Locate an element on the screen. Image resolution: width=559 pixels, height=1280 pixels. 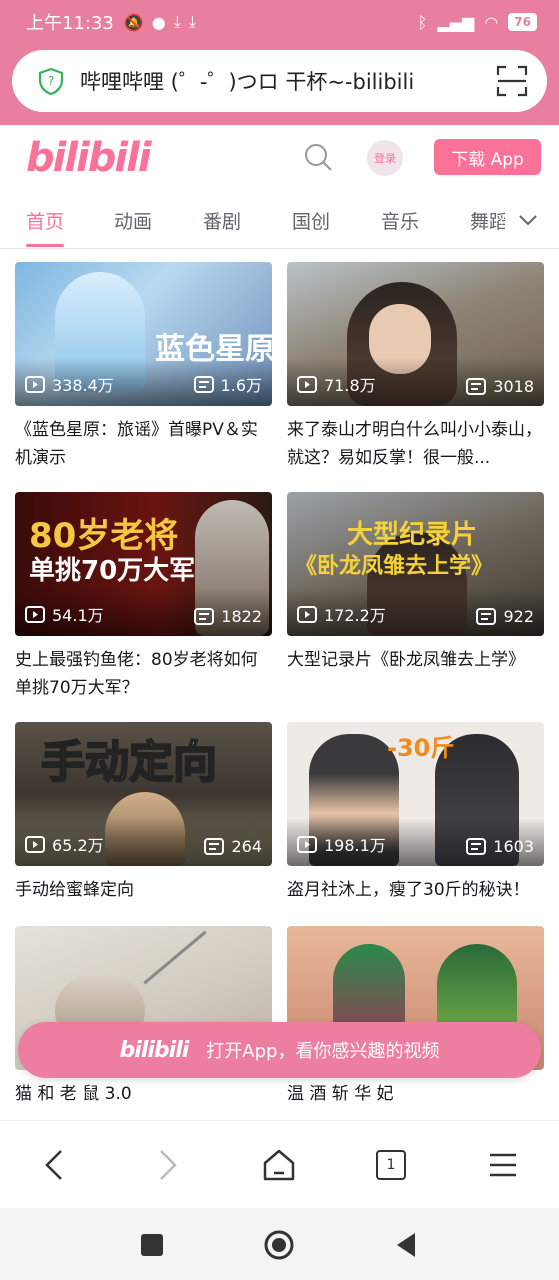
open-app-label: 打开App，看你感兴趣的视频 is located at coordinates (323, 1051).